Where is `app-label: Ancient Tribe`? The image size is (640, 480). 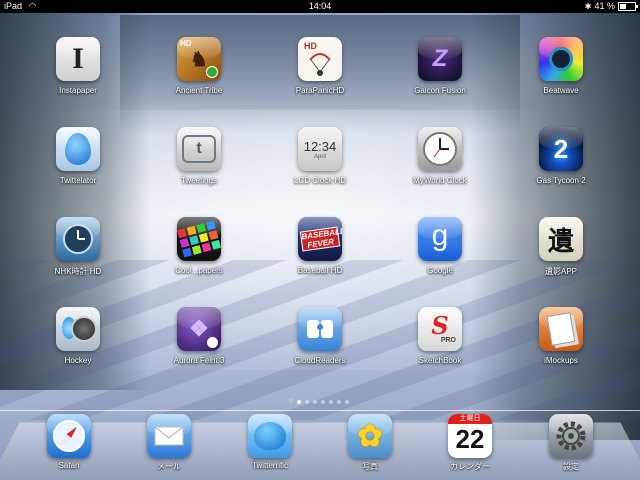 app-label: Ancient Tribe is located at coordinates (199, 90).